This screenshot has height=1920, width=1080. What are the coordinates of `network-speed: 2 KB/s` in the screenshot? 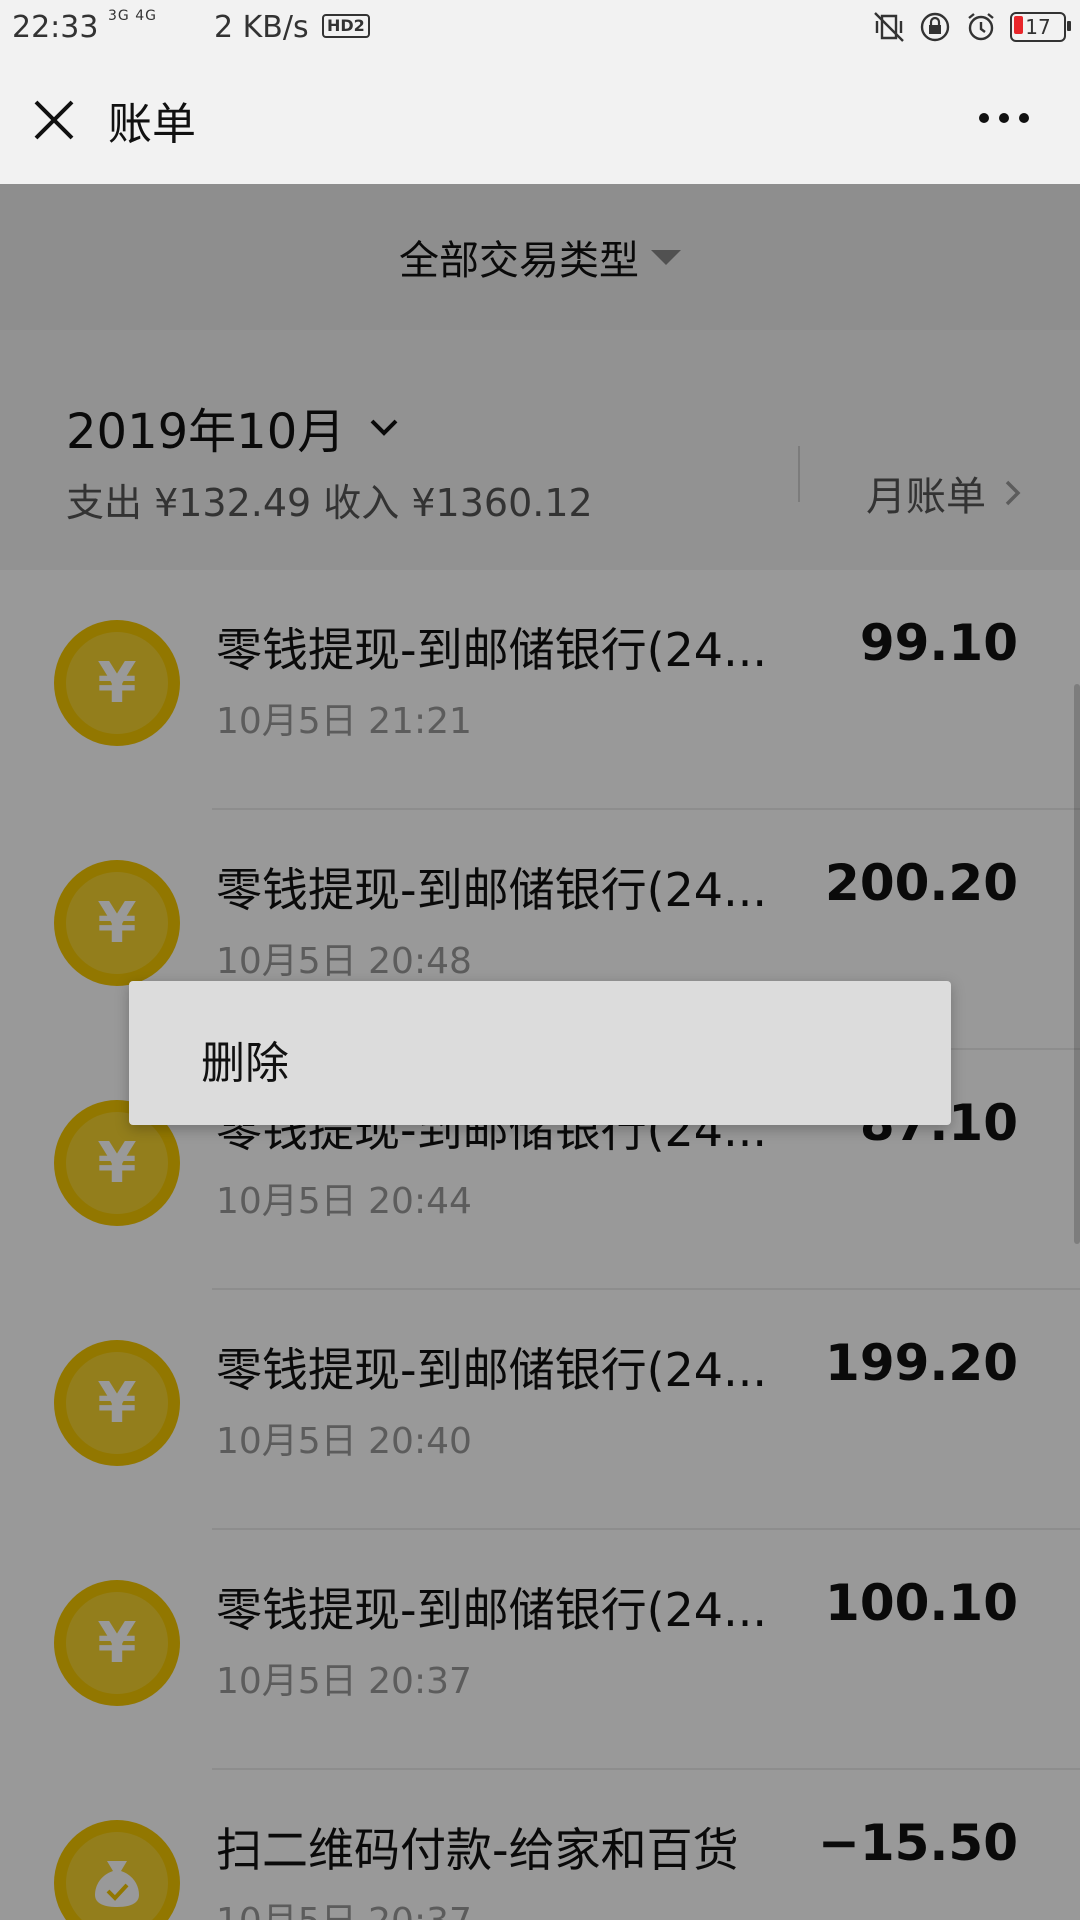 It's located at (261, 27).